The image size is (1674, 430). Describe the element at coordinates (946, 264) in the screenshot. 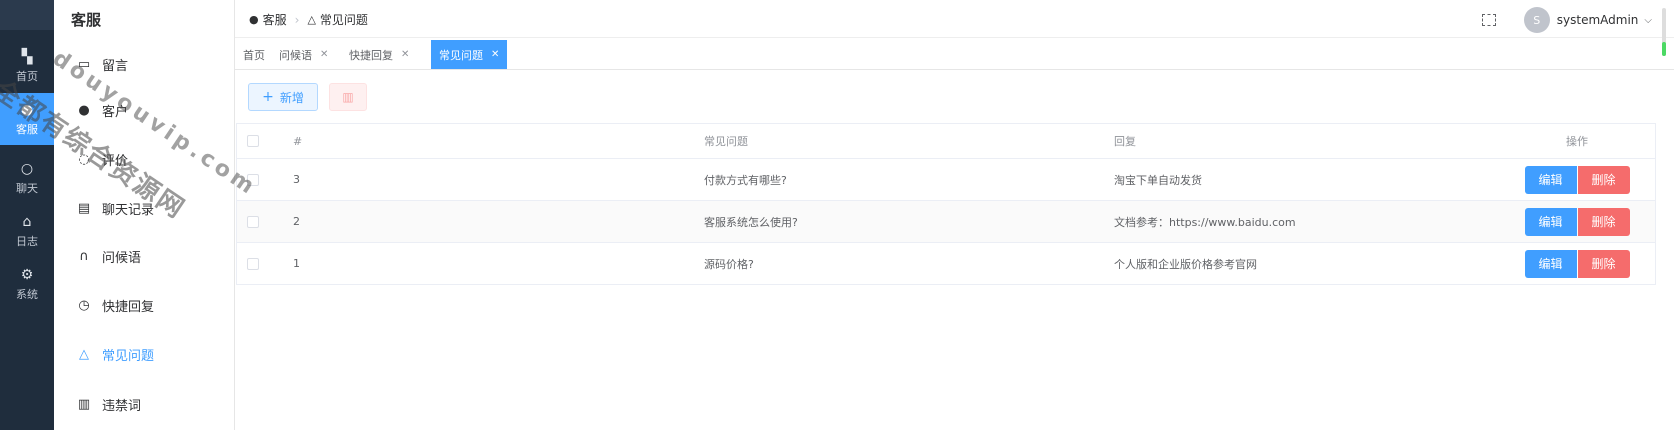

I see `table-row: 1 源码价格? 个人版和企业版价格参考官网 编辑 删除` at that location.